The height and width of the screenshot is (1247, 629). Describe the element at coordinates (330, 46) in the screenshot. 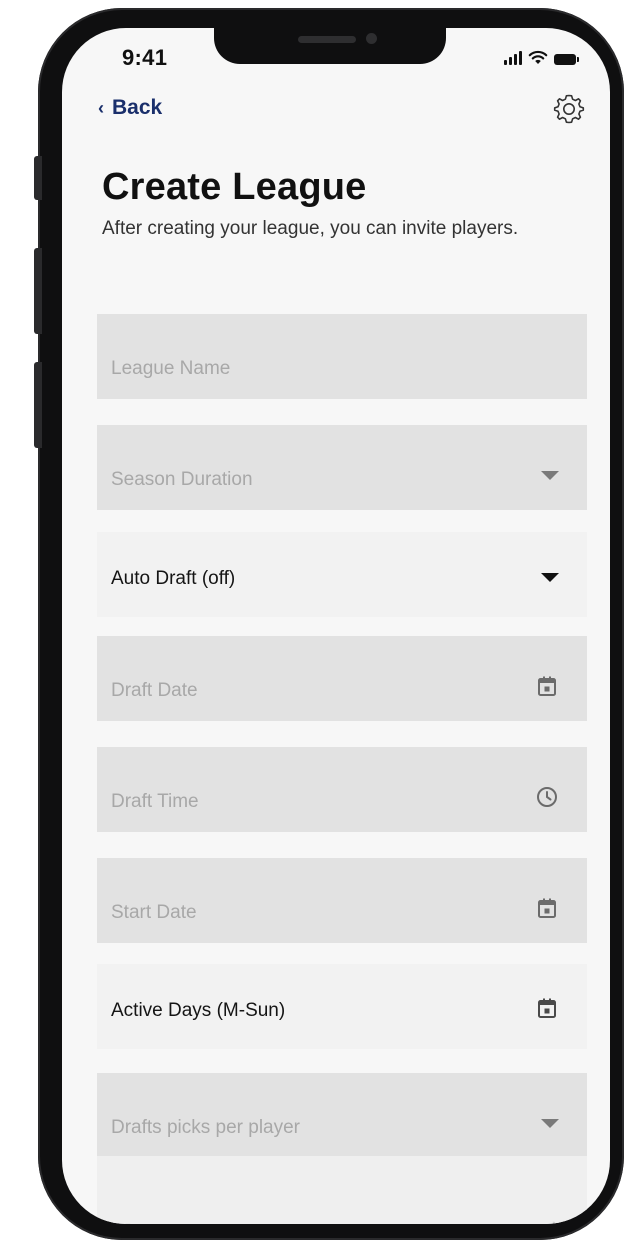

I see `notch` at that location.